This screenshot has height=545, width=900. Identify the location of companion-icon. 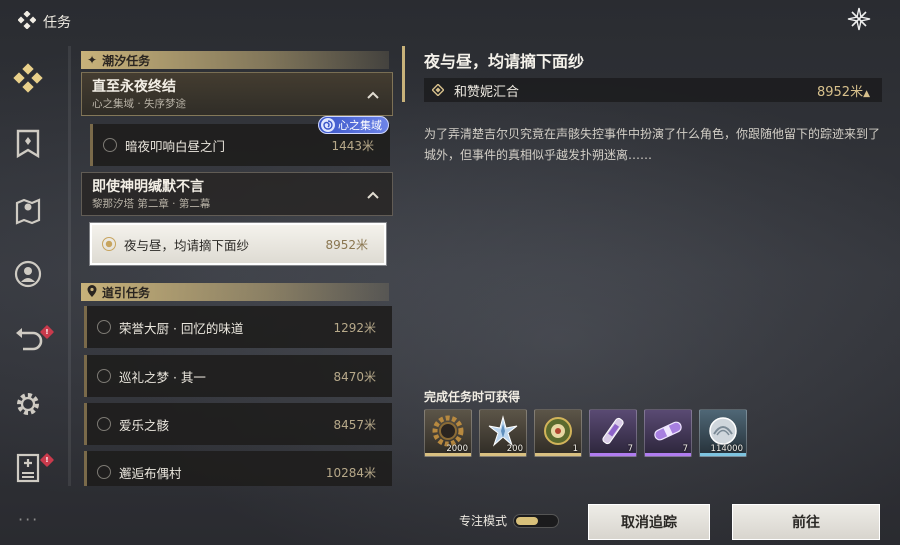
(28, 276).